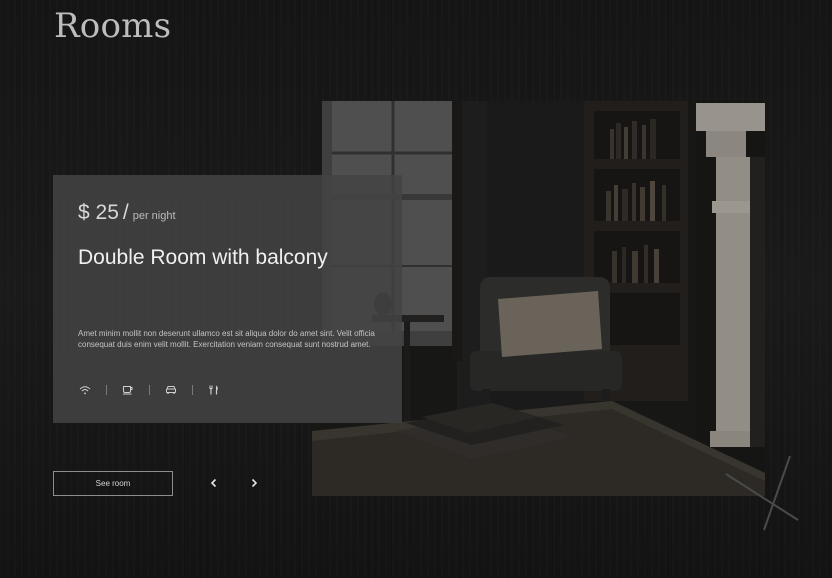 Image resolution: width=832 pixels, height=578 pixels. I want to click on amenities-list, so click(149, 390).